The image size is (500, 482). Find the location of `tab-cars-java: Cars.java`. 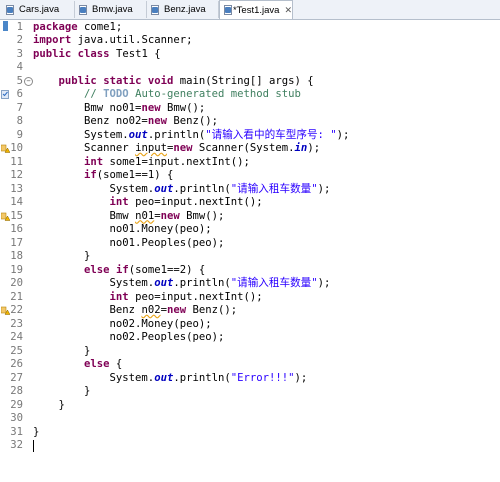

tab-cars-java: Cars.java is located at coordinates (38, 9).